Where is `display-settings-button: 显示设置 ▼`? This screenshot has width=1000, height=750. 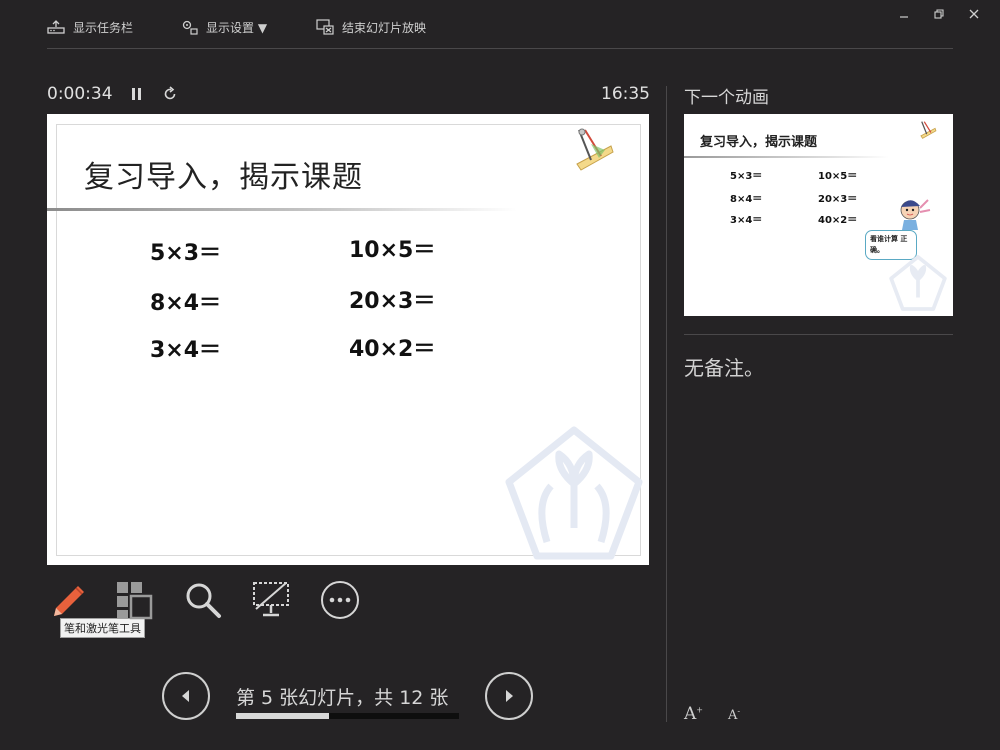
display-settings-button: 显示设置 ▼ is located at coordinates (223, 27).